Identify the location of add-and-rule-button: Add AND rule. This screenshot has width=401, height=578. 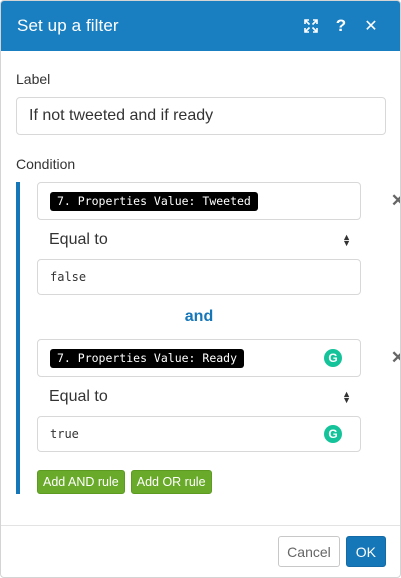
(81, 482).